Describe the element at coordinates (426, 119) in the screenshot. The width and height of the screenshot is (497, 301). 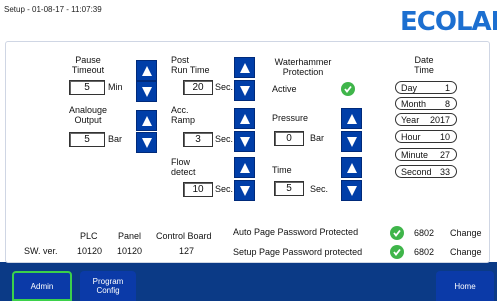
I see `date-year-field: Year 2017` at that location.